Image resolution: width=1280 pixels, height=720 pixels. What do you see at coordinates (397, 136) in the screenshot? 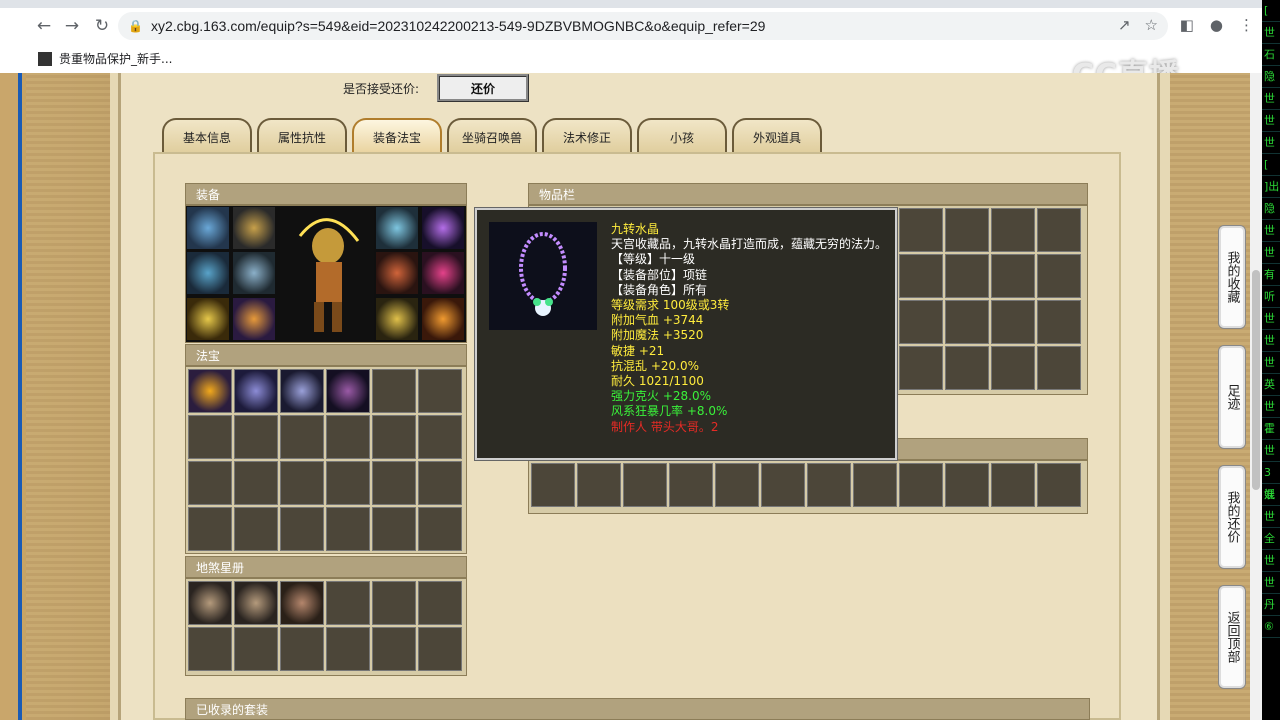
I see `tab-equipment: 装备法宝` at bounding box center [397, 136].